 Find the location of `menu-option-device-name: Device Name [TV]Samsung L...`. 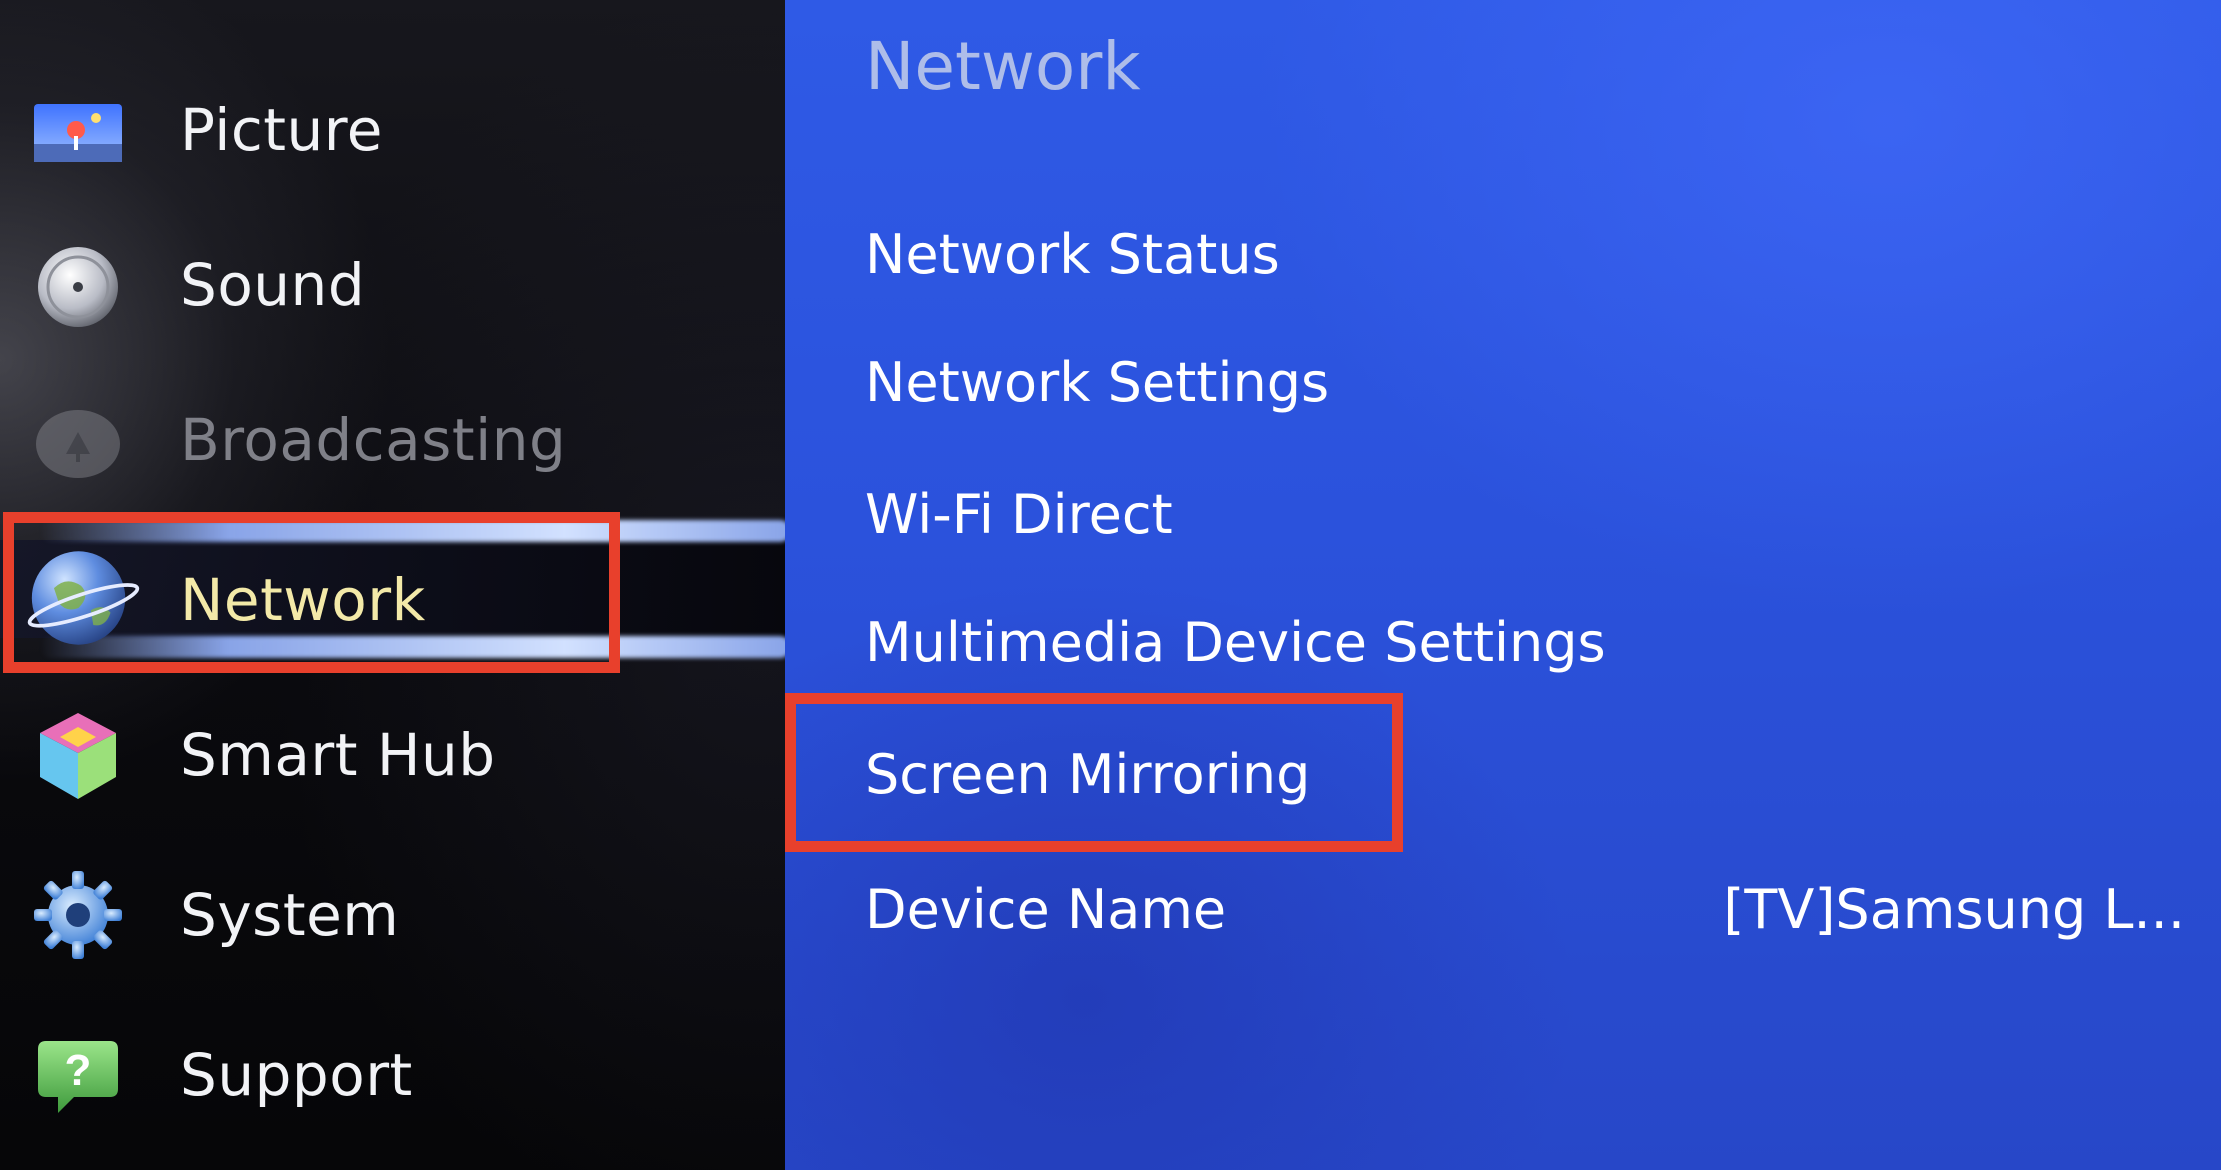

menu-option-device-name: Device Name [TV]Samsung L... is located at coordinates (1525, 910).